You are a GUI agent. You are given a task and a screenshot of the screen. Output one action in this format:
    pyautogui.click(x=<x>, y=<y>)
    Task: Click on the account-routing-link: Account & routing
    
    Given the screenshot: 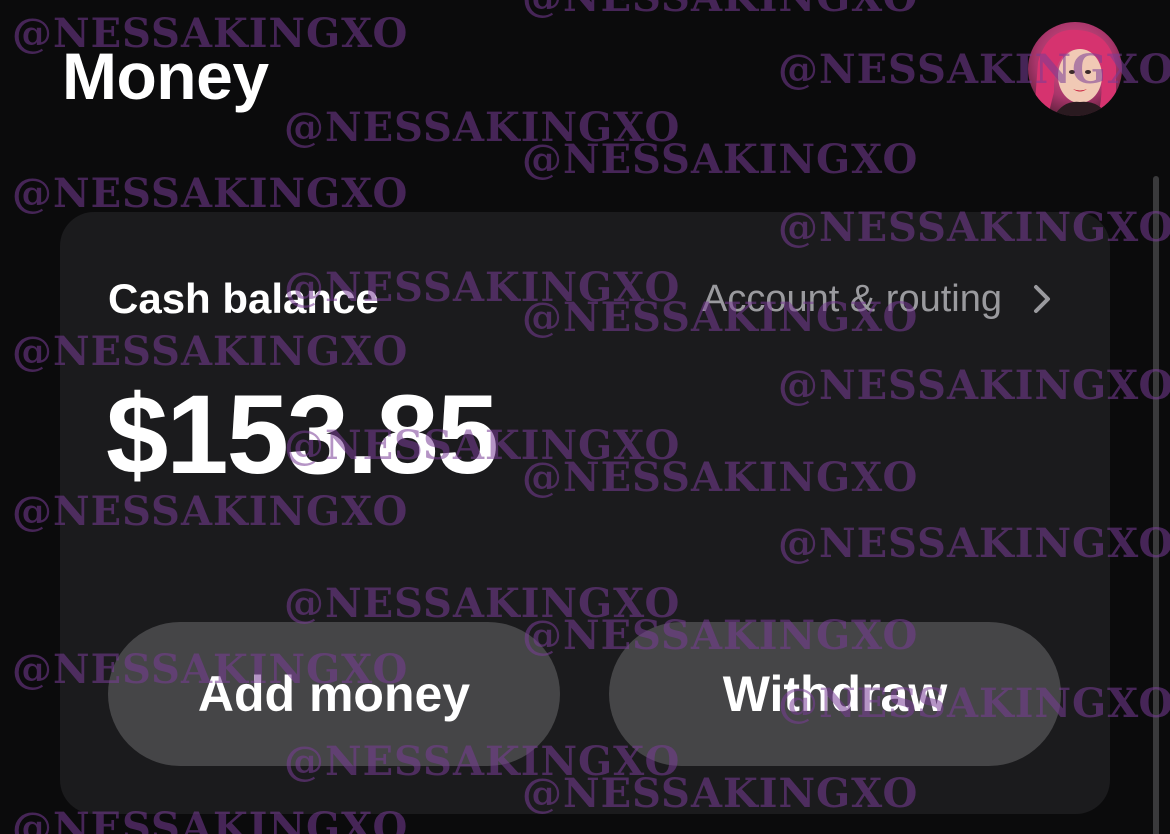 What is the action you would take?
    pyautogui.click(x=877, y=299)
    